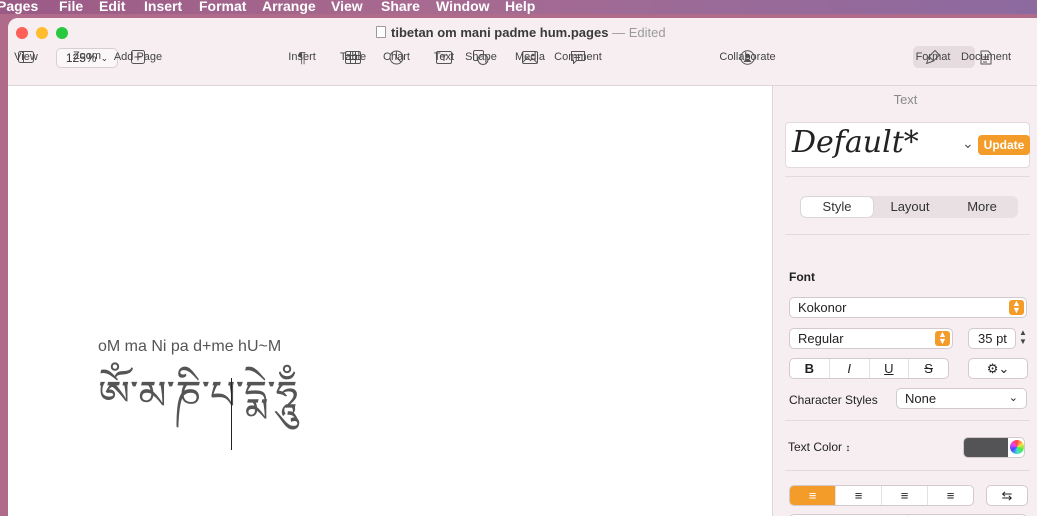 The width and height of the screenshot is (1037, 516). What do you see at coordinates (859, 495) in the screenshot?
I see `align-center-button: ≡` at bounding box center [859, 495].